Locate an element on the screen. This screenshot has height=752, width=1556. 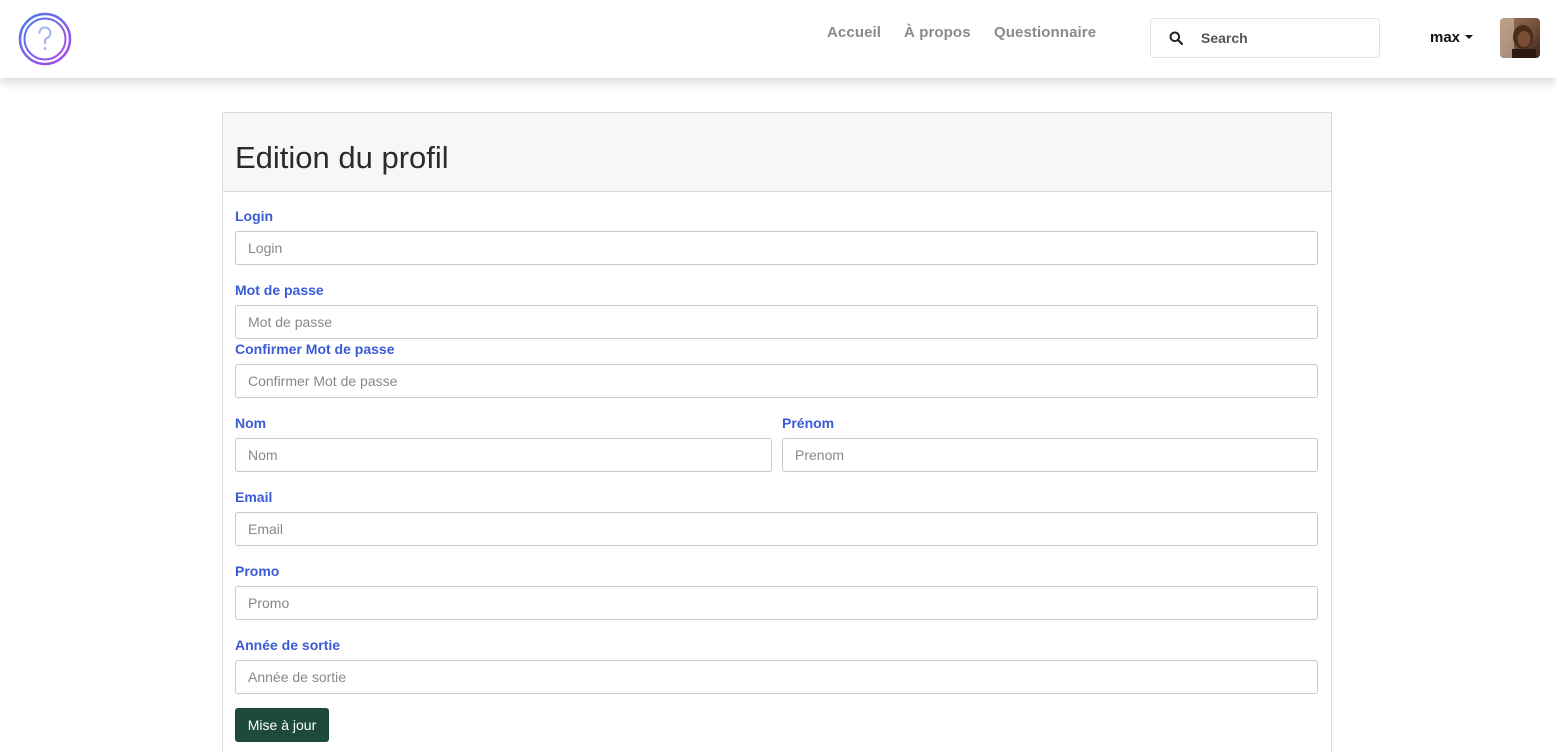
promo-label: Promo is located at coordinates (257, 571).